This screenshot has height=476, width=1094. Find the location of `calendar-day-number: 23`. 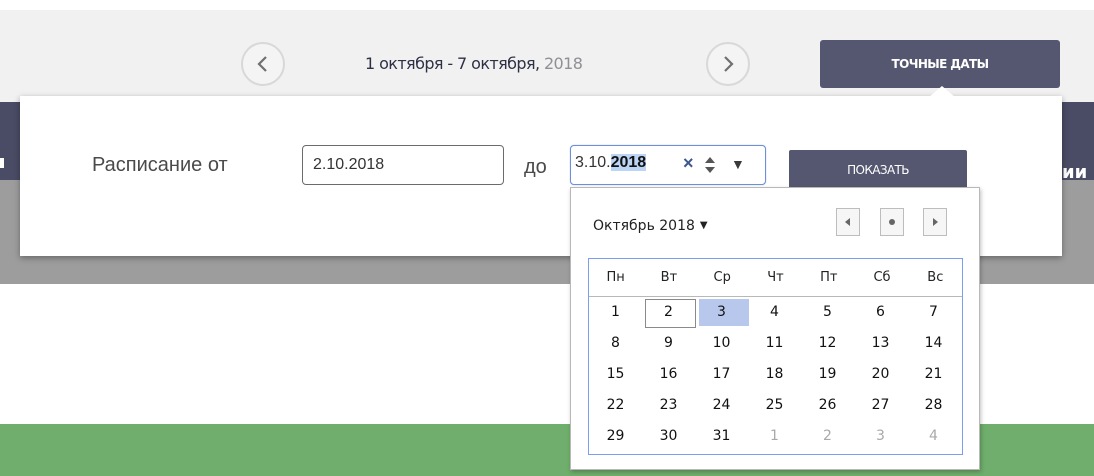

calendar-day-number: 23 is located at coordinates (668, 405).